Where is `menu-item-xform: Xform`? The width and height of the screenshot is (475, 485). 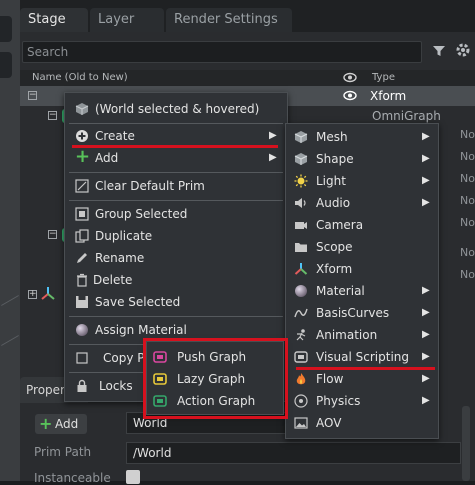 menu-item-xform: Xform is located at coordinates (362, 269).